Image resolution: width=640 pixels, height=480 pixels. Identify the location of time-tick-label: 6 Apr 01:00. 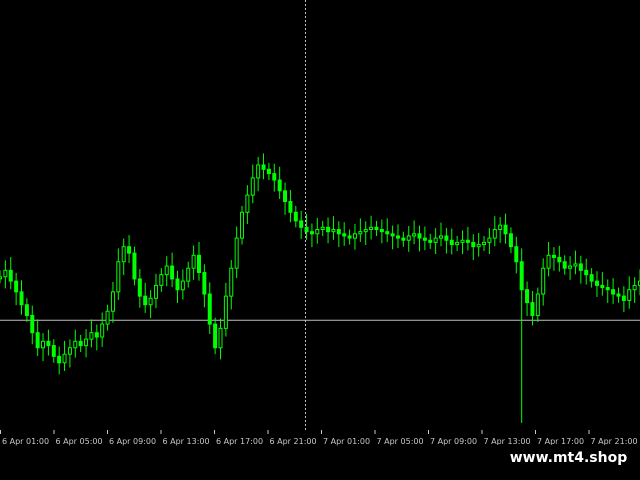
(25, 441).